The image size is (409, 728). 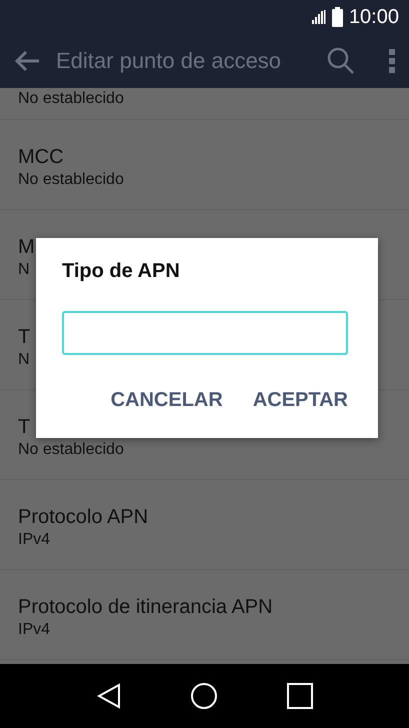 What do you see at coordinates (166, 400) in the screenshot?
I see `cancel-button: CANCELAR` at bounding box center [166, 400].